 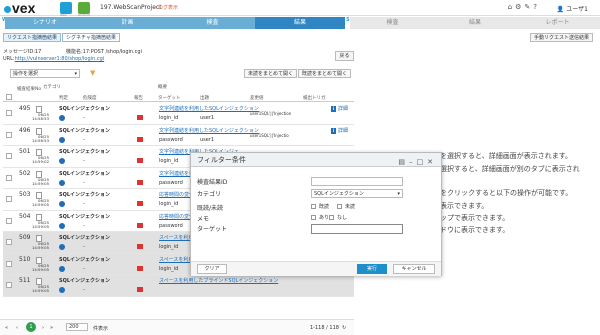 What do you see at coordinates (169, 204) in the screenshot?
I see `target-text: login_id` at bounding box center [169, 204].